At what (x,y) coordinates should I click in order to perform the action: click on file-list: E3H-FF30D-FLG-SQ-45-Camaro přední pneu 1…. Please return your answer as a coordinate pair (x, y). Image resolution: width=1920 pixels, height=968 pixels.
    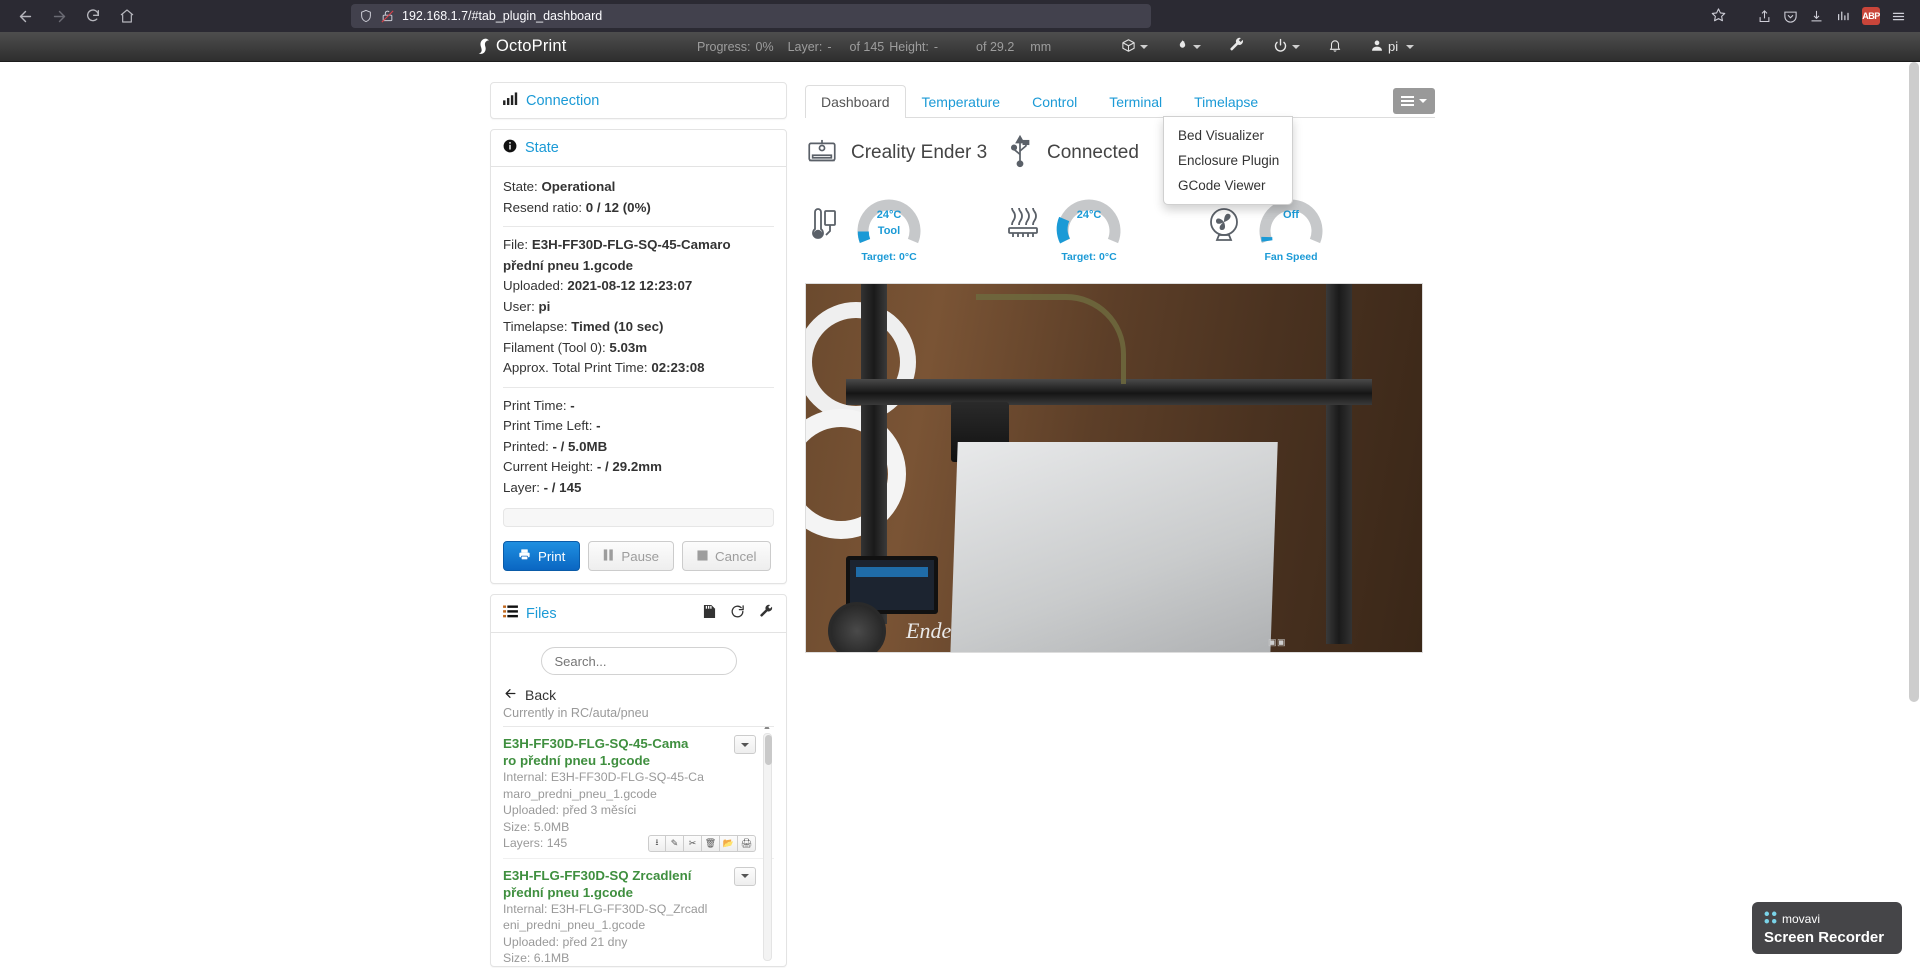
    Looking at the image, I should click on (638, 846).